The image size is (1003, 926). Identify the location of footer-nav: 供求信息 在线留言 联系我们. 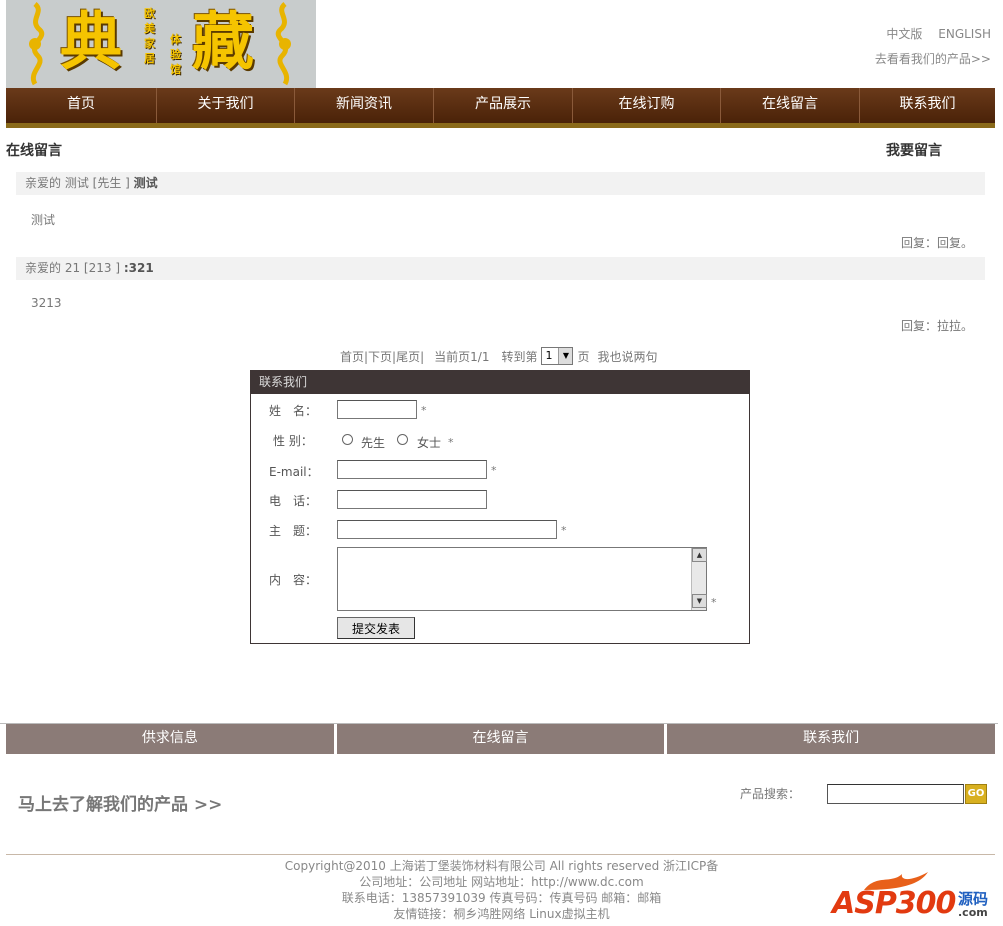
(501, 739).